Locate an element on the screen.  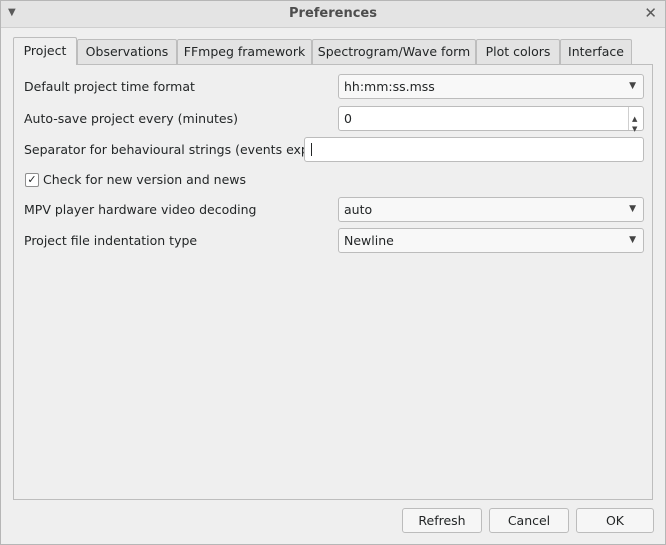
check-version-checkbox: ✓ is located at coordinates (32, 180).